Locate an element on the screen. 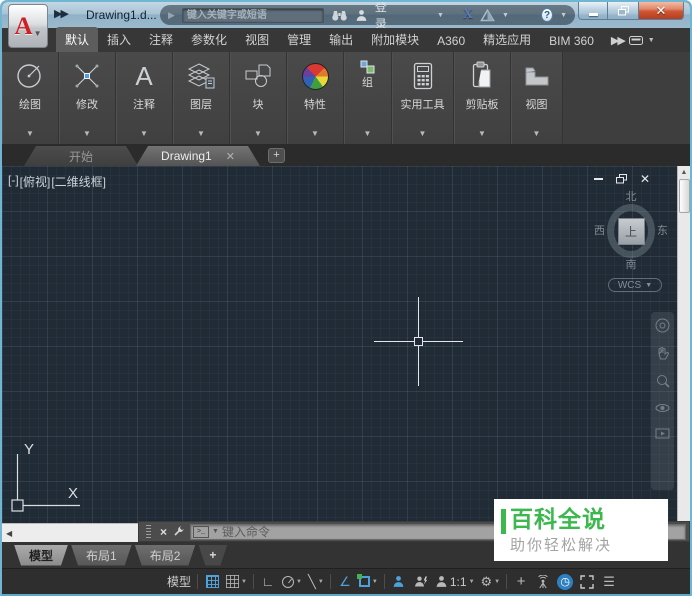 This screenshot has height=596, width=692. ribbon-tab-manage: 管理 is located at coordinates (299, 39).